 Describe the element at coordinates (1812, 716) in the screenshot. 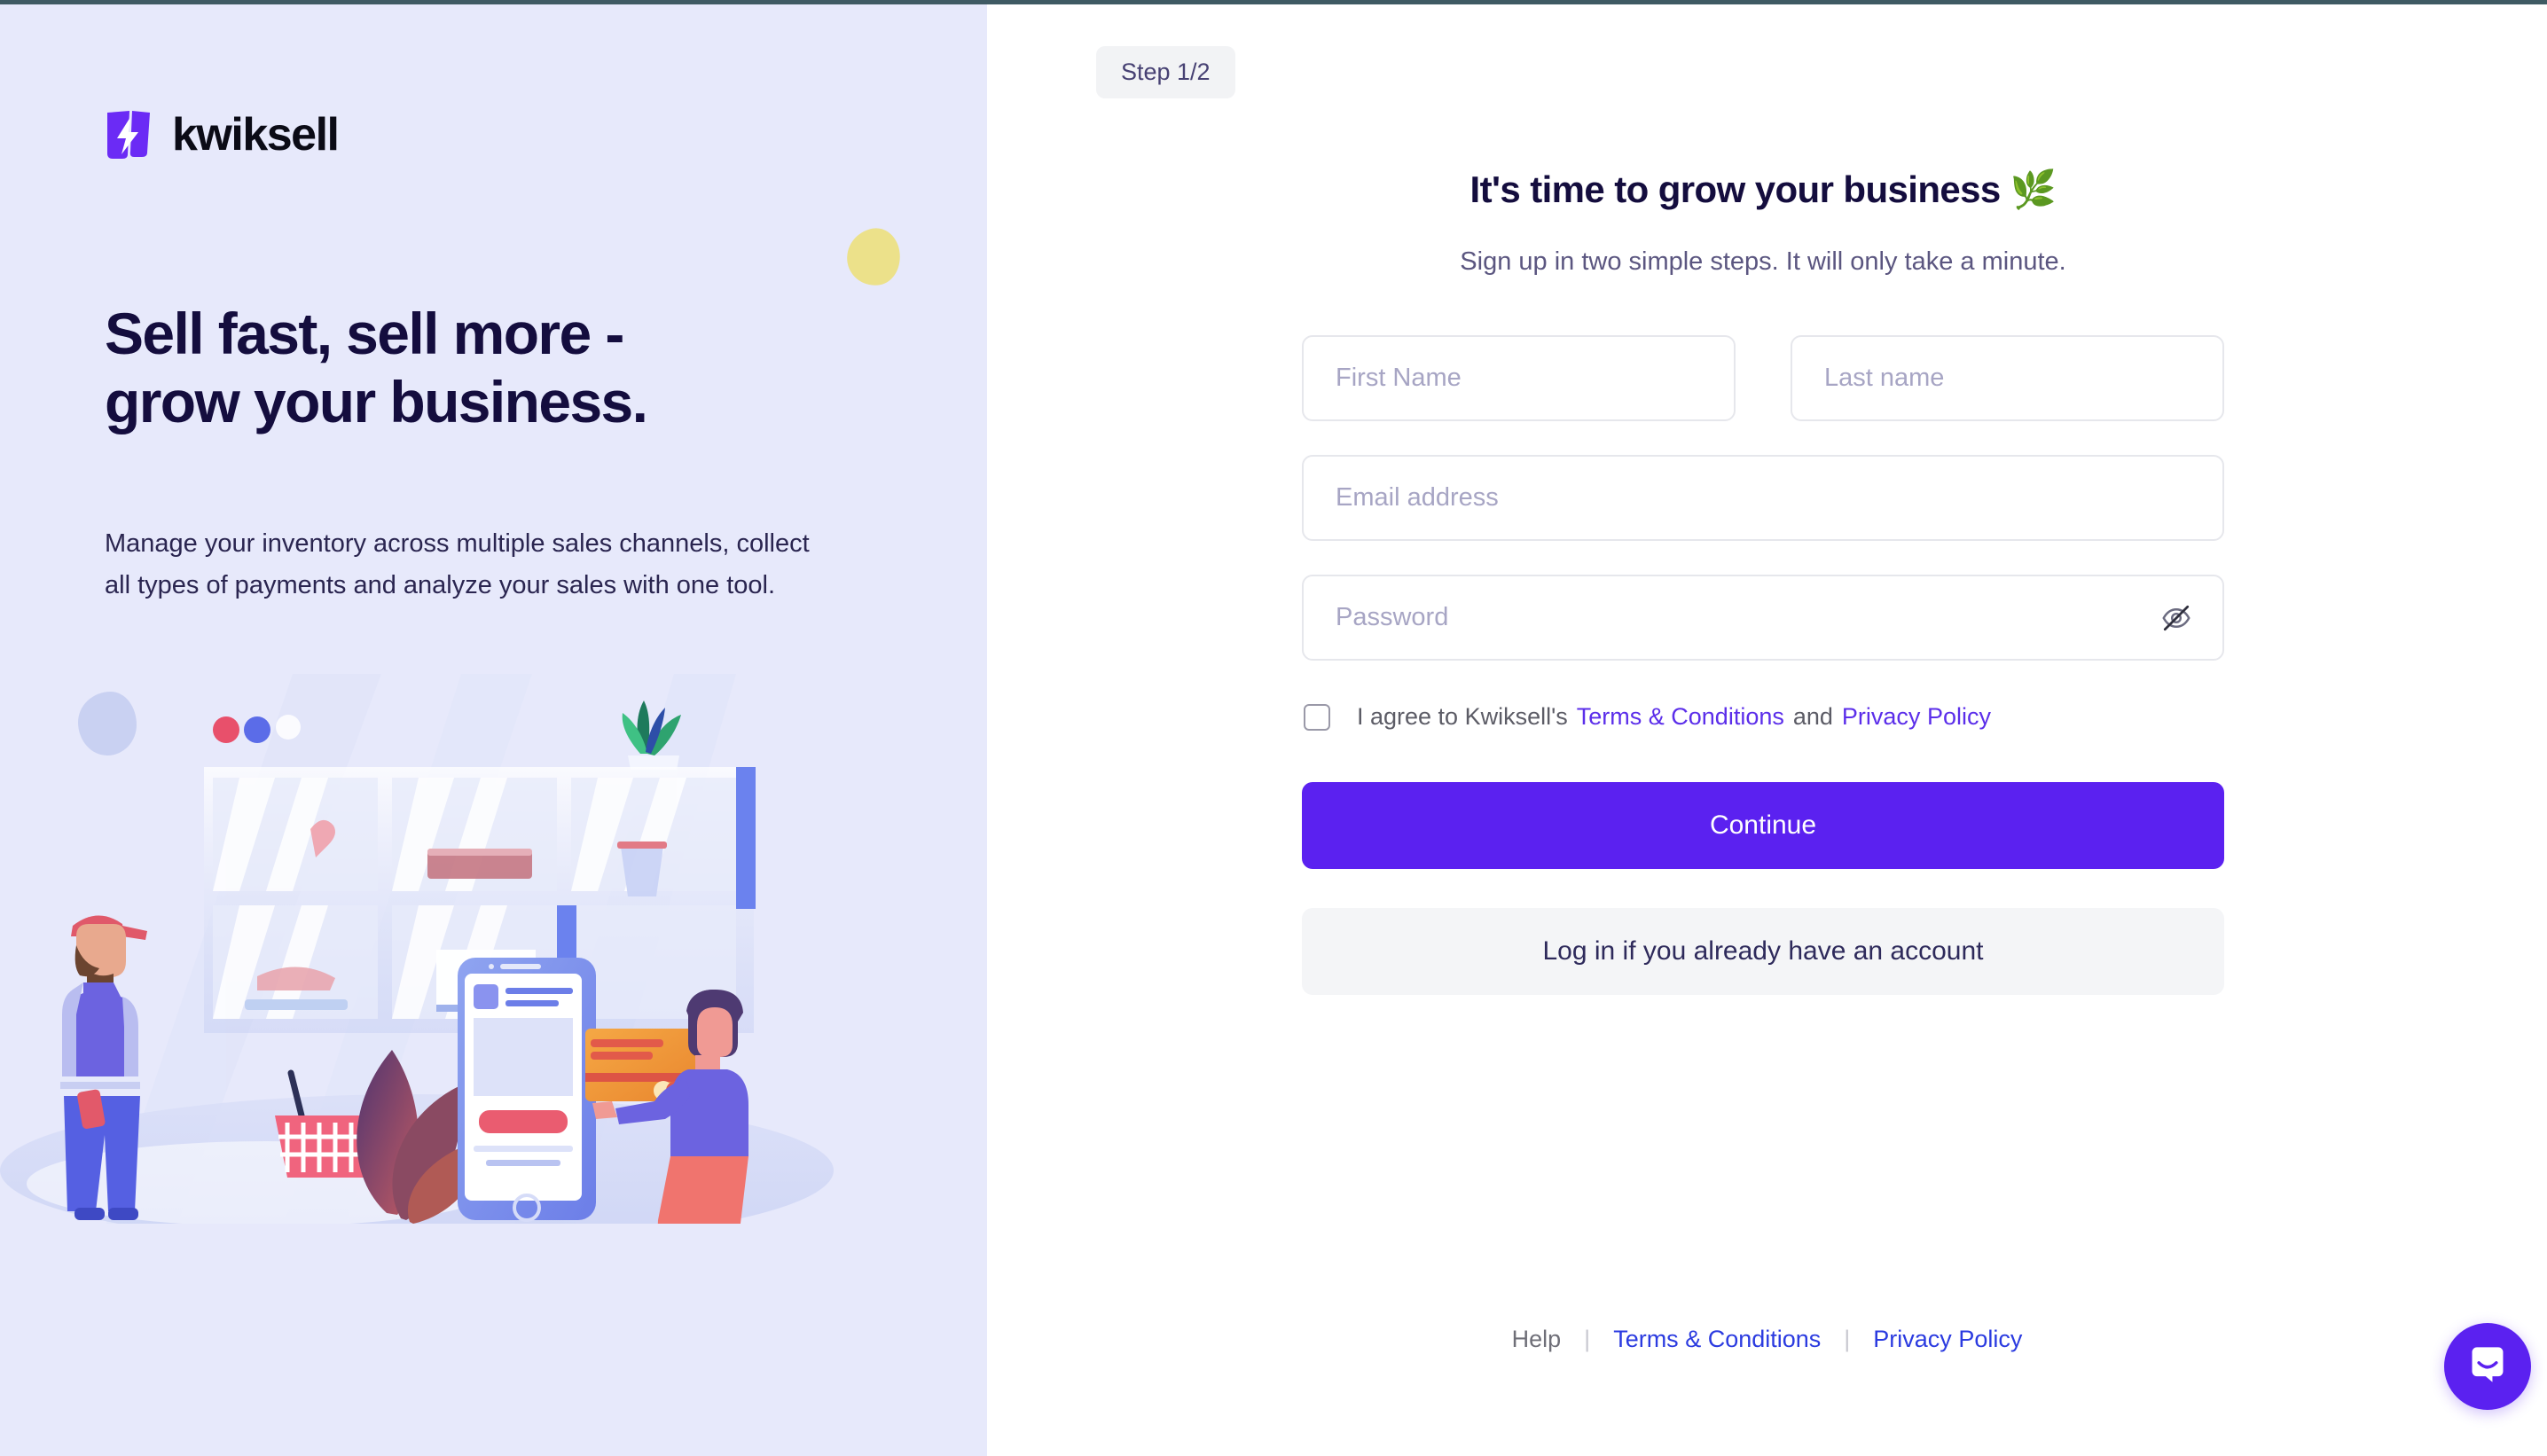

I see `terms-conjunction: and` at that location.